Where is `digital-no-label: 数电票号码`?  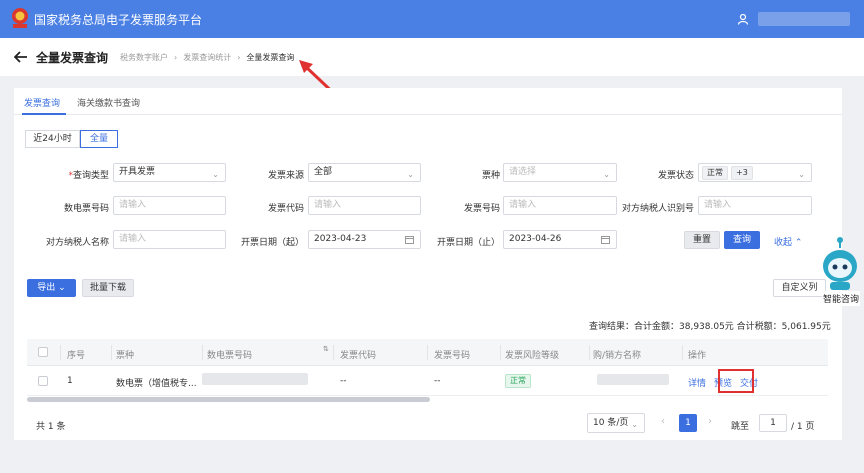 digital-no-label: 数电票号码 is located at coordinates (86, 209).